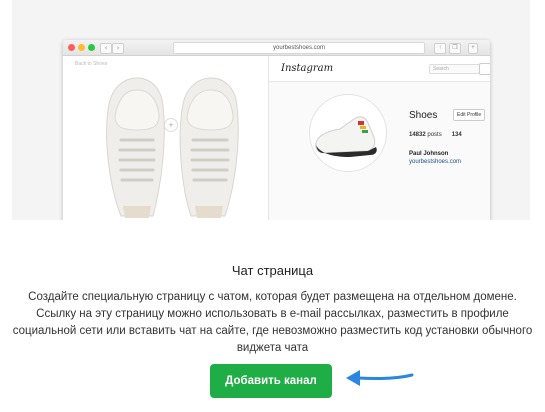 This screenshot has width=545, height=412. I want to click on add-channel-button: Добавить канал, so click(271, 381).